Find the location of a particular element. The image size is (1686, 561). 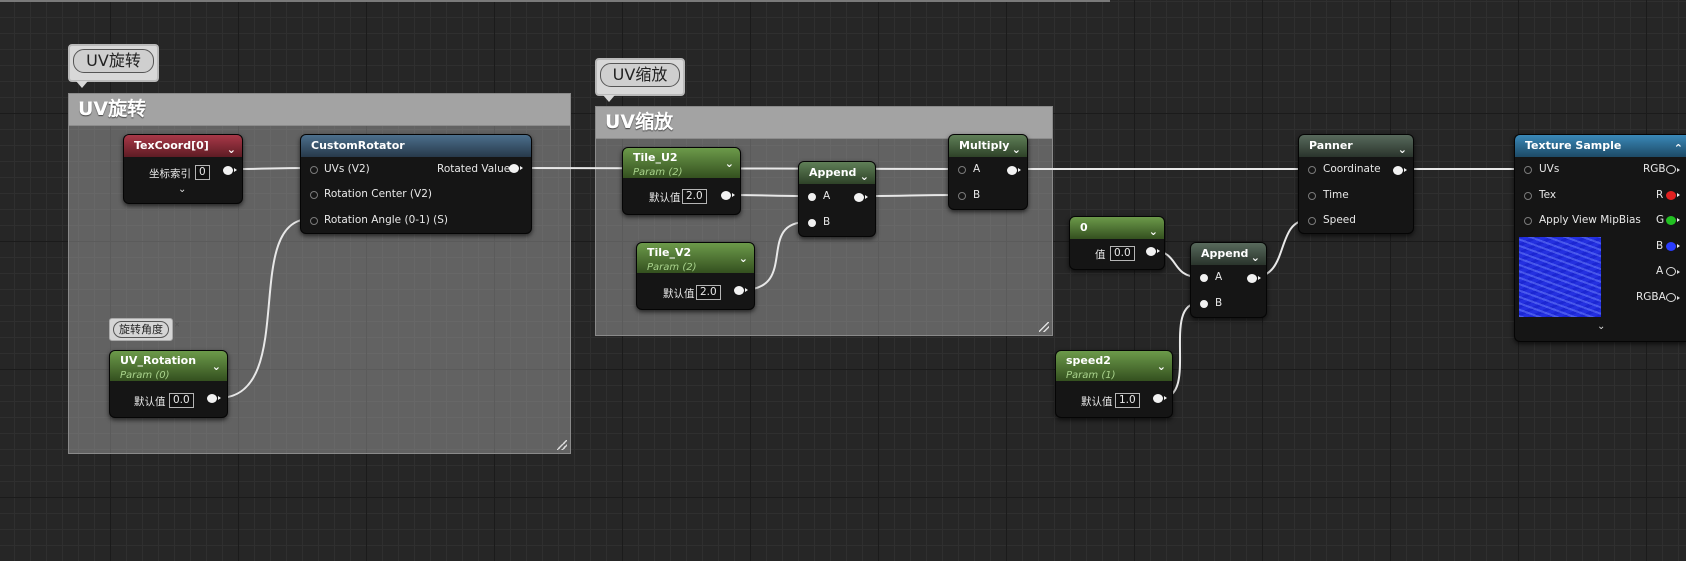

pin-label: Rotated Values is located at coordinates (476, 169).